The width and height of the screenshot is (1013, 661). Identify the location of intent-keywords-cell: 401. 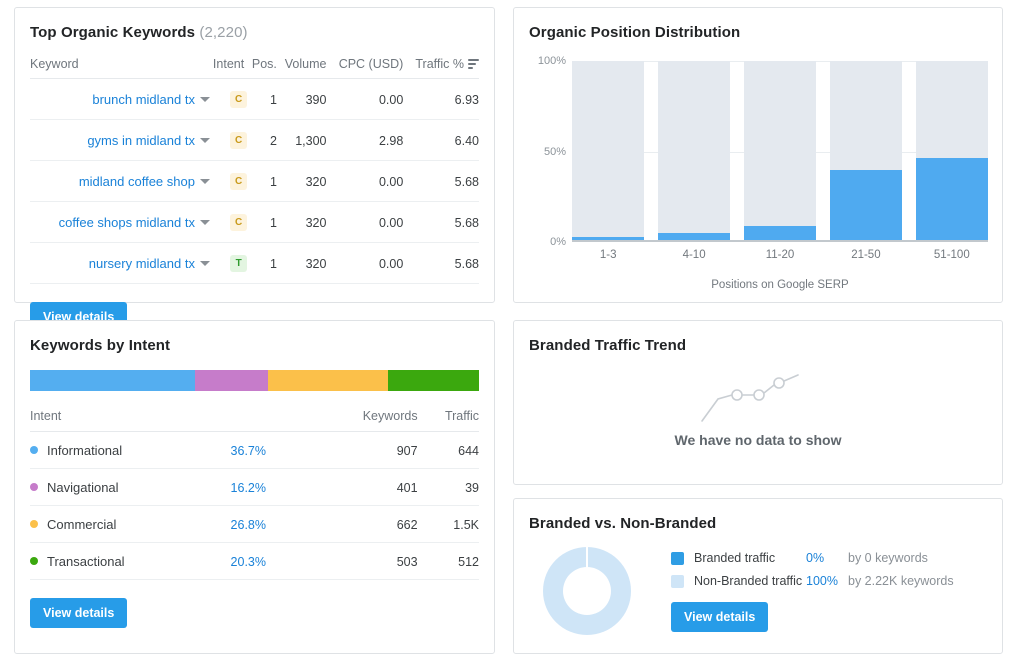
(368, 487).